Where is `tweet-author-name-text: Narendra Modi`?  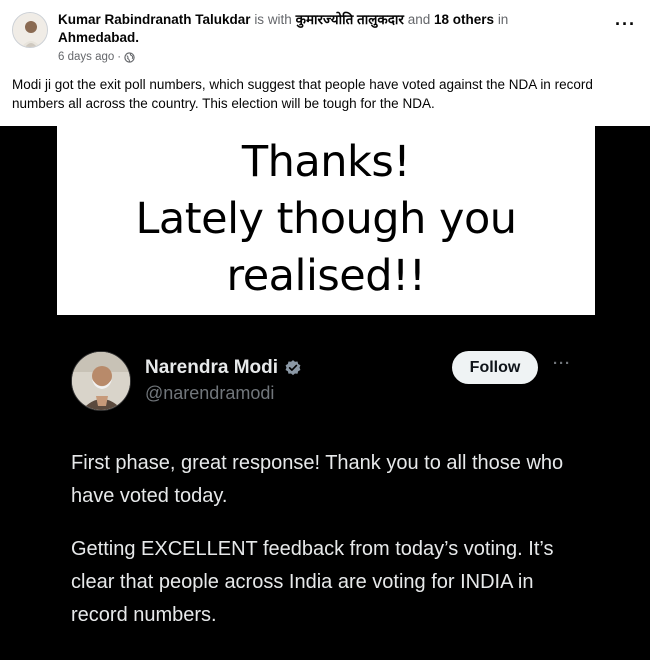 tweet-author-name-text: Narendra Modi is located at coordinates (212, 367).